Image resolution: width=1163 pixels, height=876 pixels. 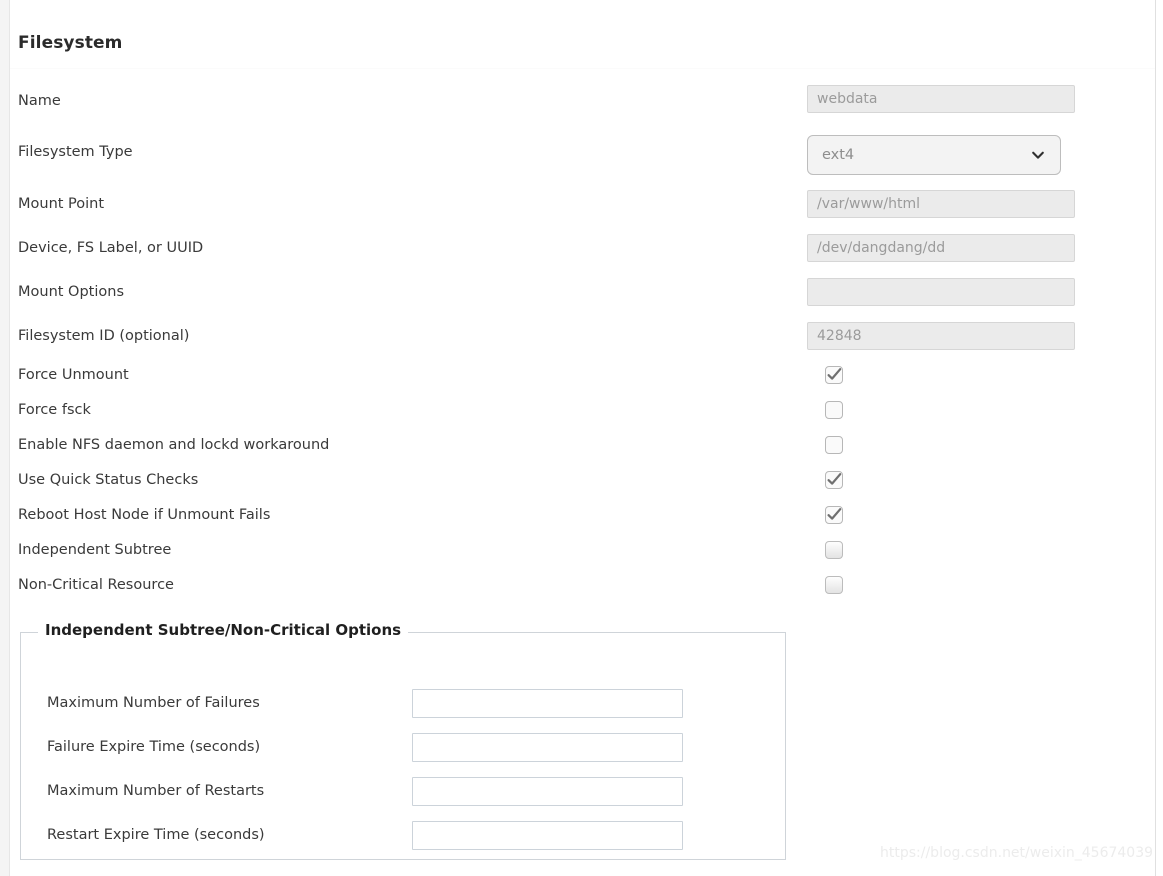 I want to click on checkbox-label-independent-subtree: Independent Subtree, so click(x=95, y=550).